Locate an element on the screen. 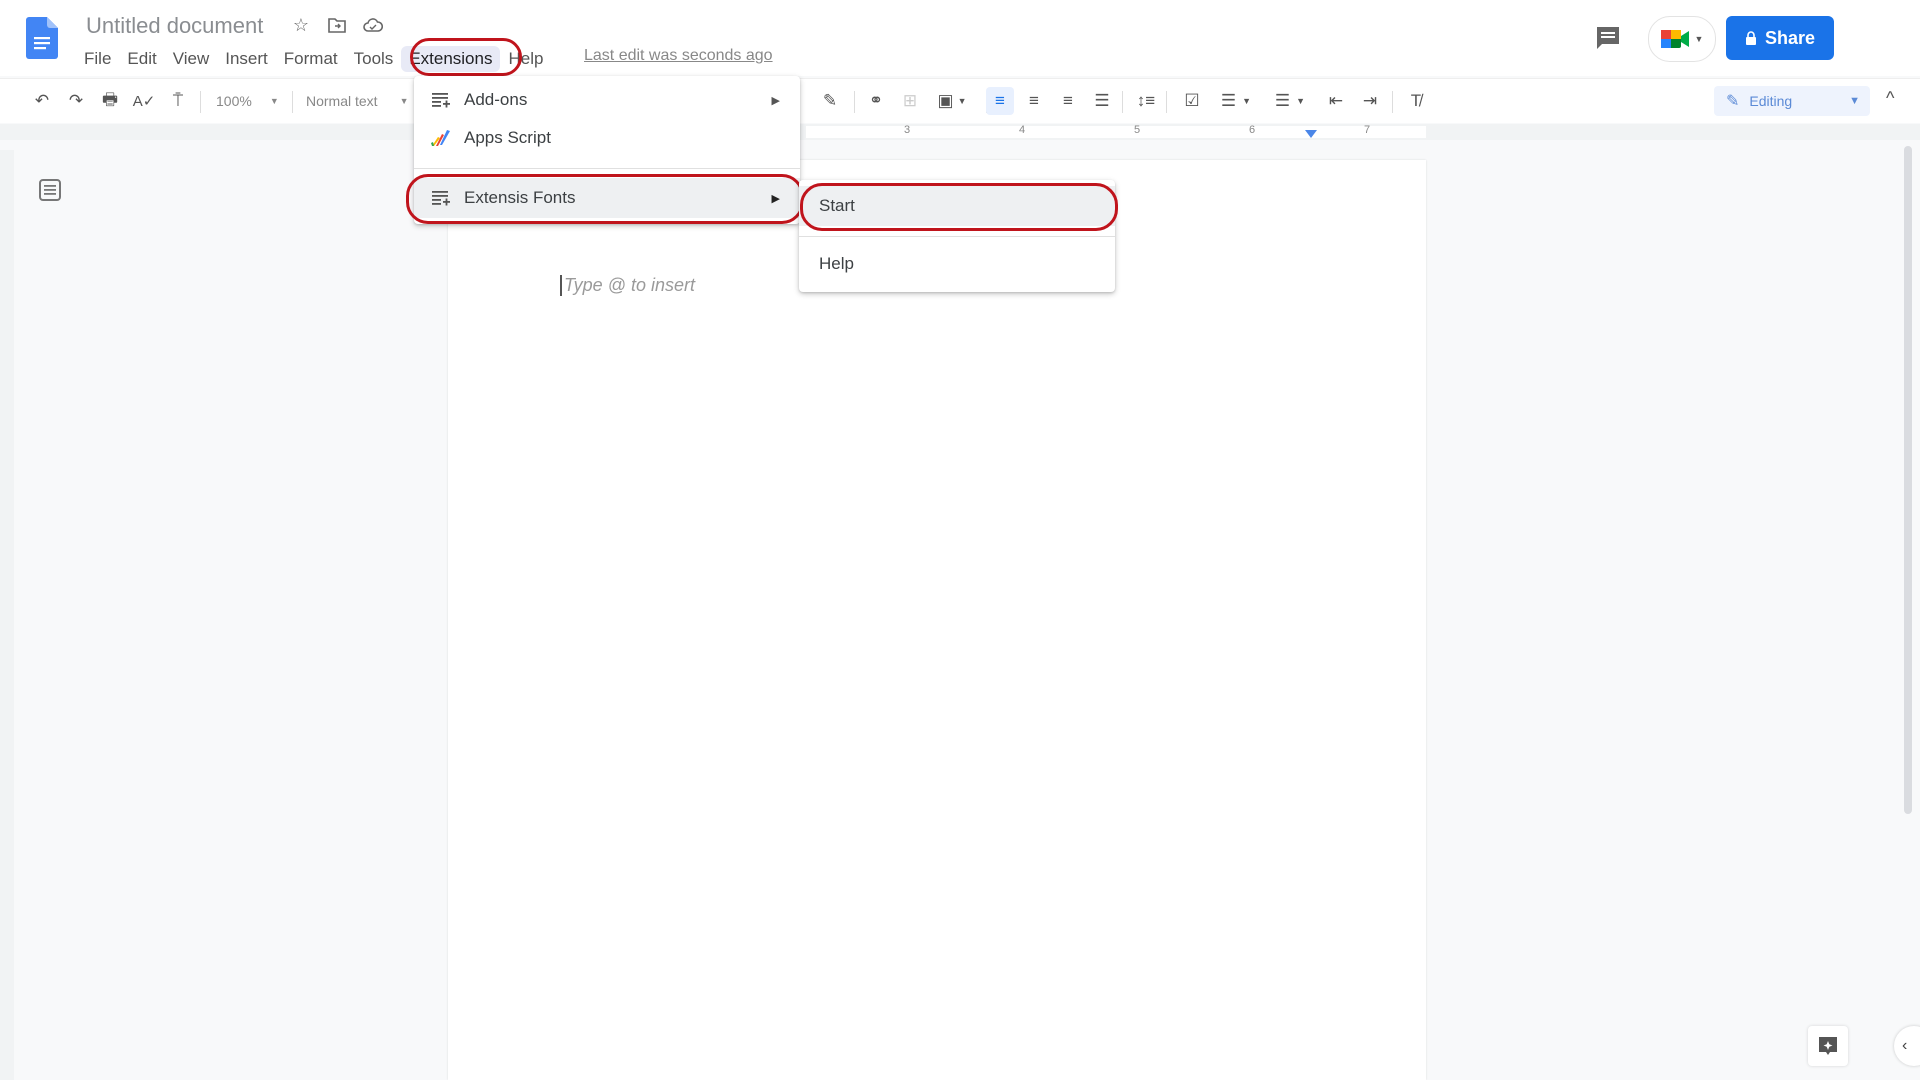 The height and width of the screenshot is (1080, 1920). menu-item-label: Apps Script is located at coordinates (507, 137).